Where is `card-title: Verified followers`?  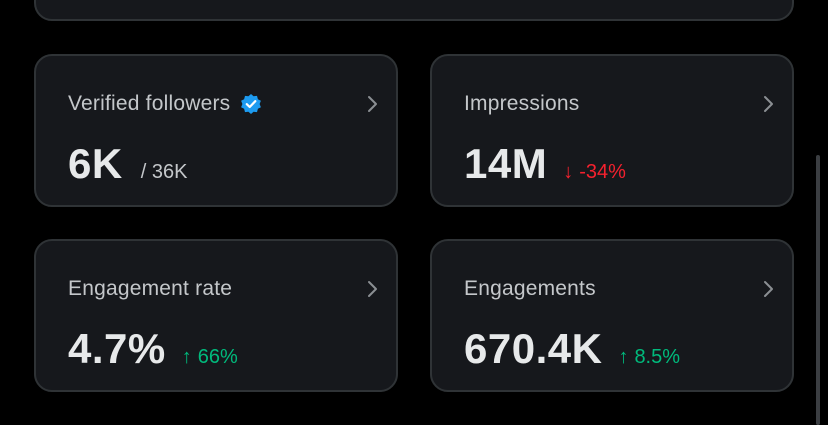
card-title: Verified followers is located at coordinates (165, 104).